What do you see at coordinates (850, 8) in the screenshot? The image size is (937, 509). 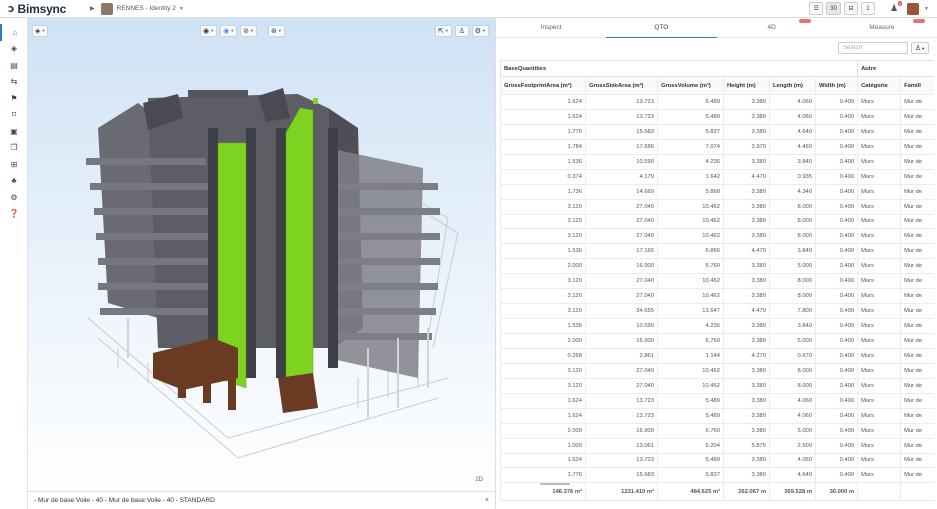 I see `split-view-button: ⊟` at bounding box center [850, 8].